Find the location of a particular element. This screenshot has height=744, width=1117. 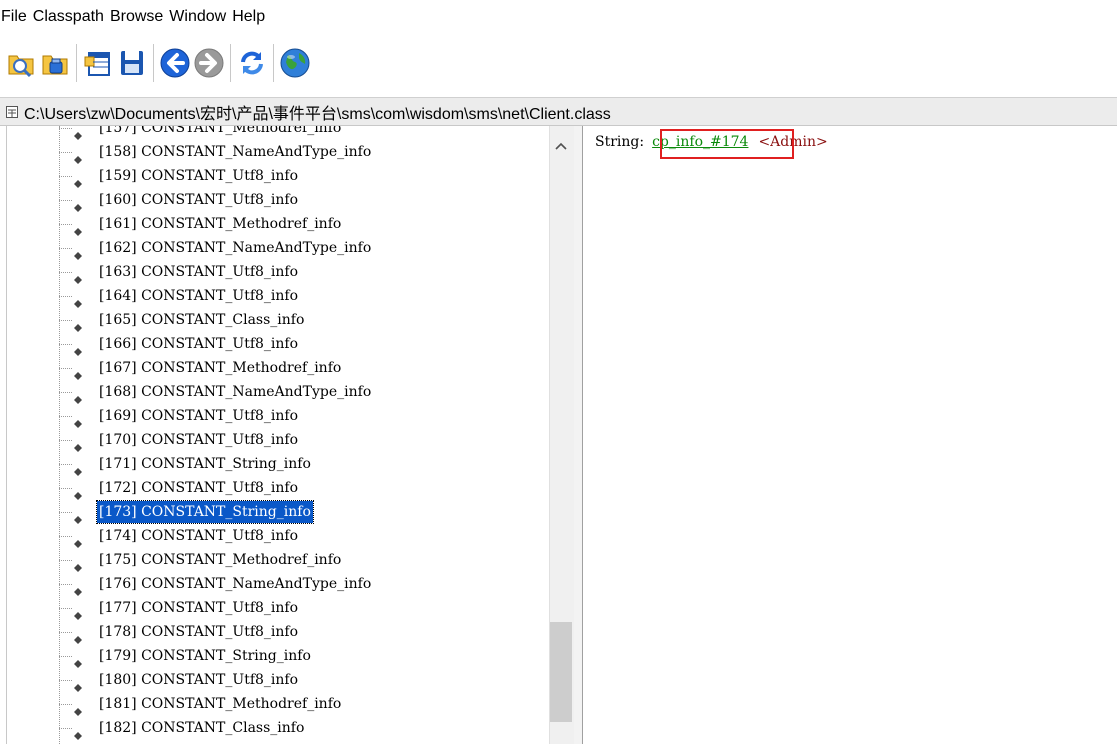

tree-item: [164] CONSTANT_Utf8_info is located at coordinates (272, 296).